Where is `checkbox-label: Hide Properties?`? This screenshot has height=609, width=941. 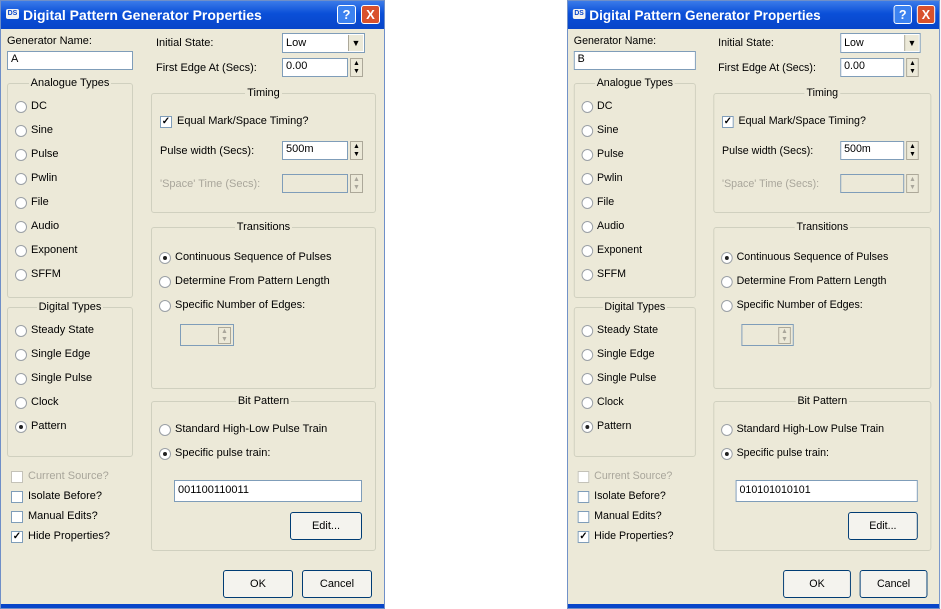 checkbox-label: Hide Properties? is located at coordinates (69, 536).